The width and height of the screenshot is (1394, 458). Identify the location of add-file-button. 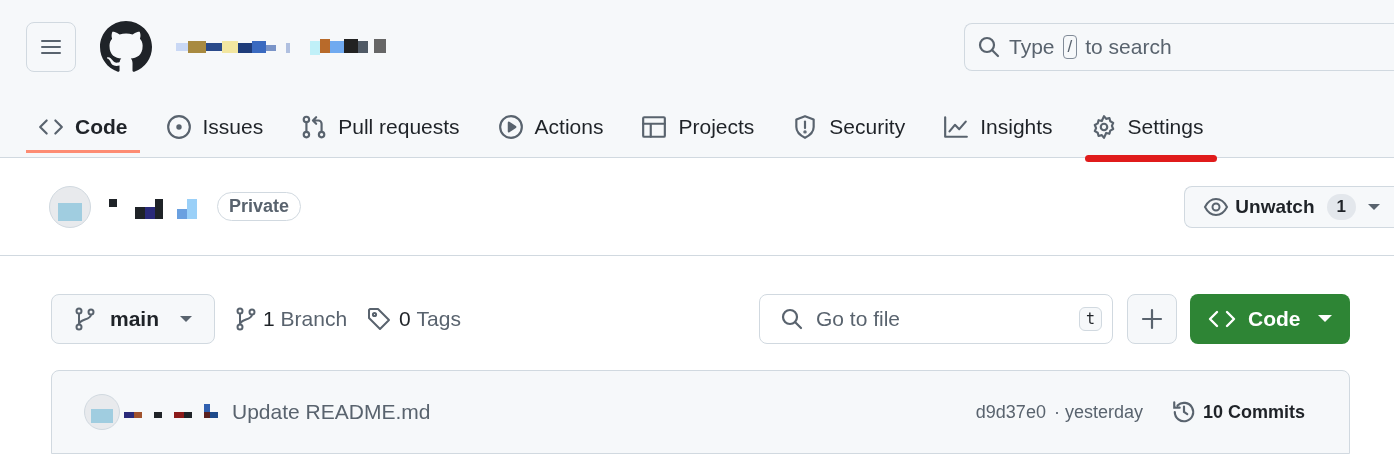
(1152, 319).